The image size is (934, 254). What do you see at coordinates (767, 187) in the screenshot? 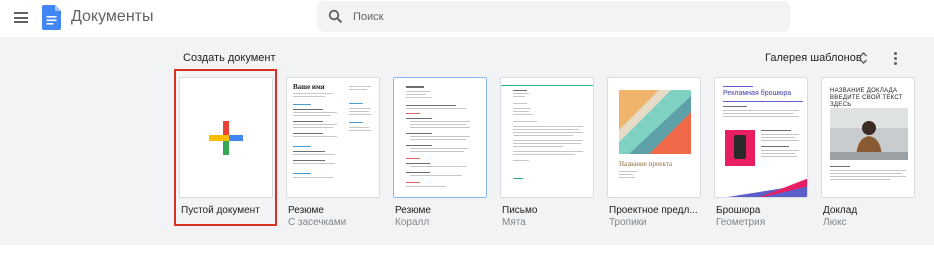
I see `geometry-footer-graphic` at bounding box center [767, 187].